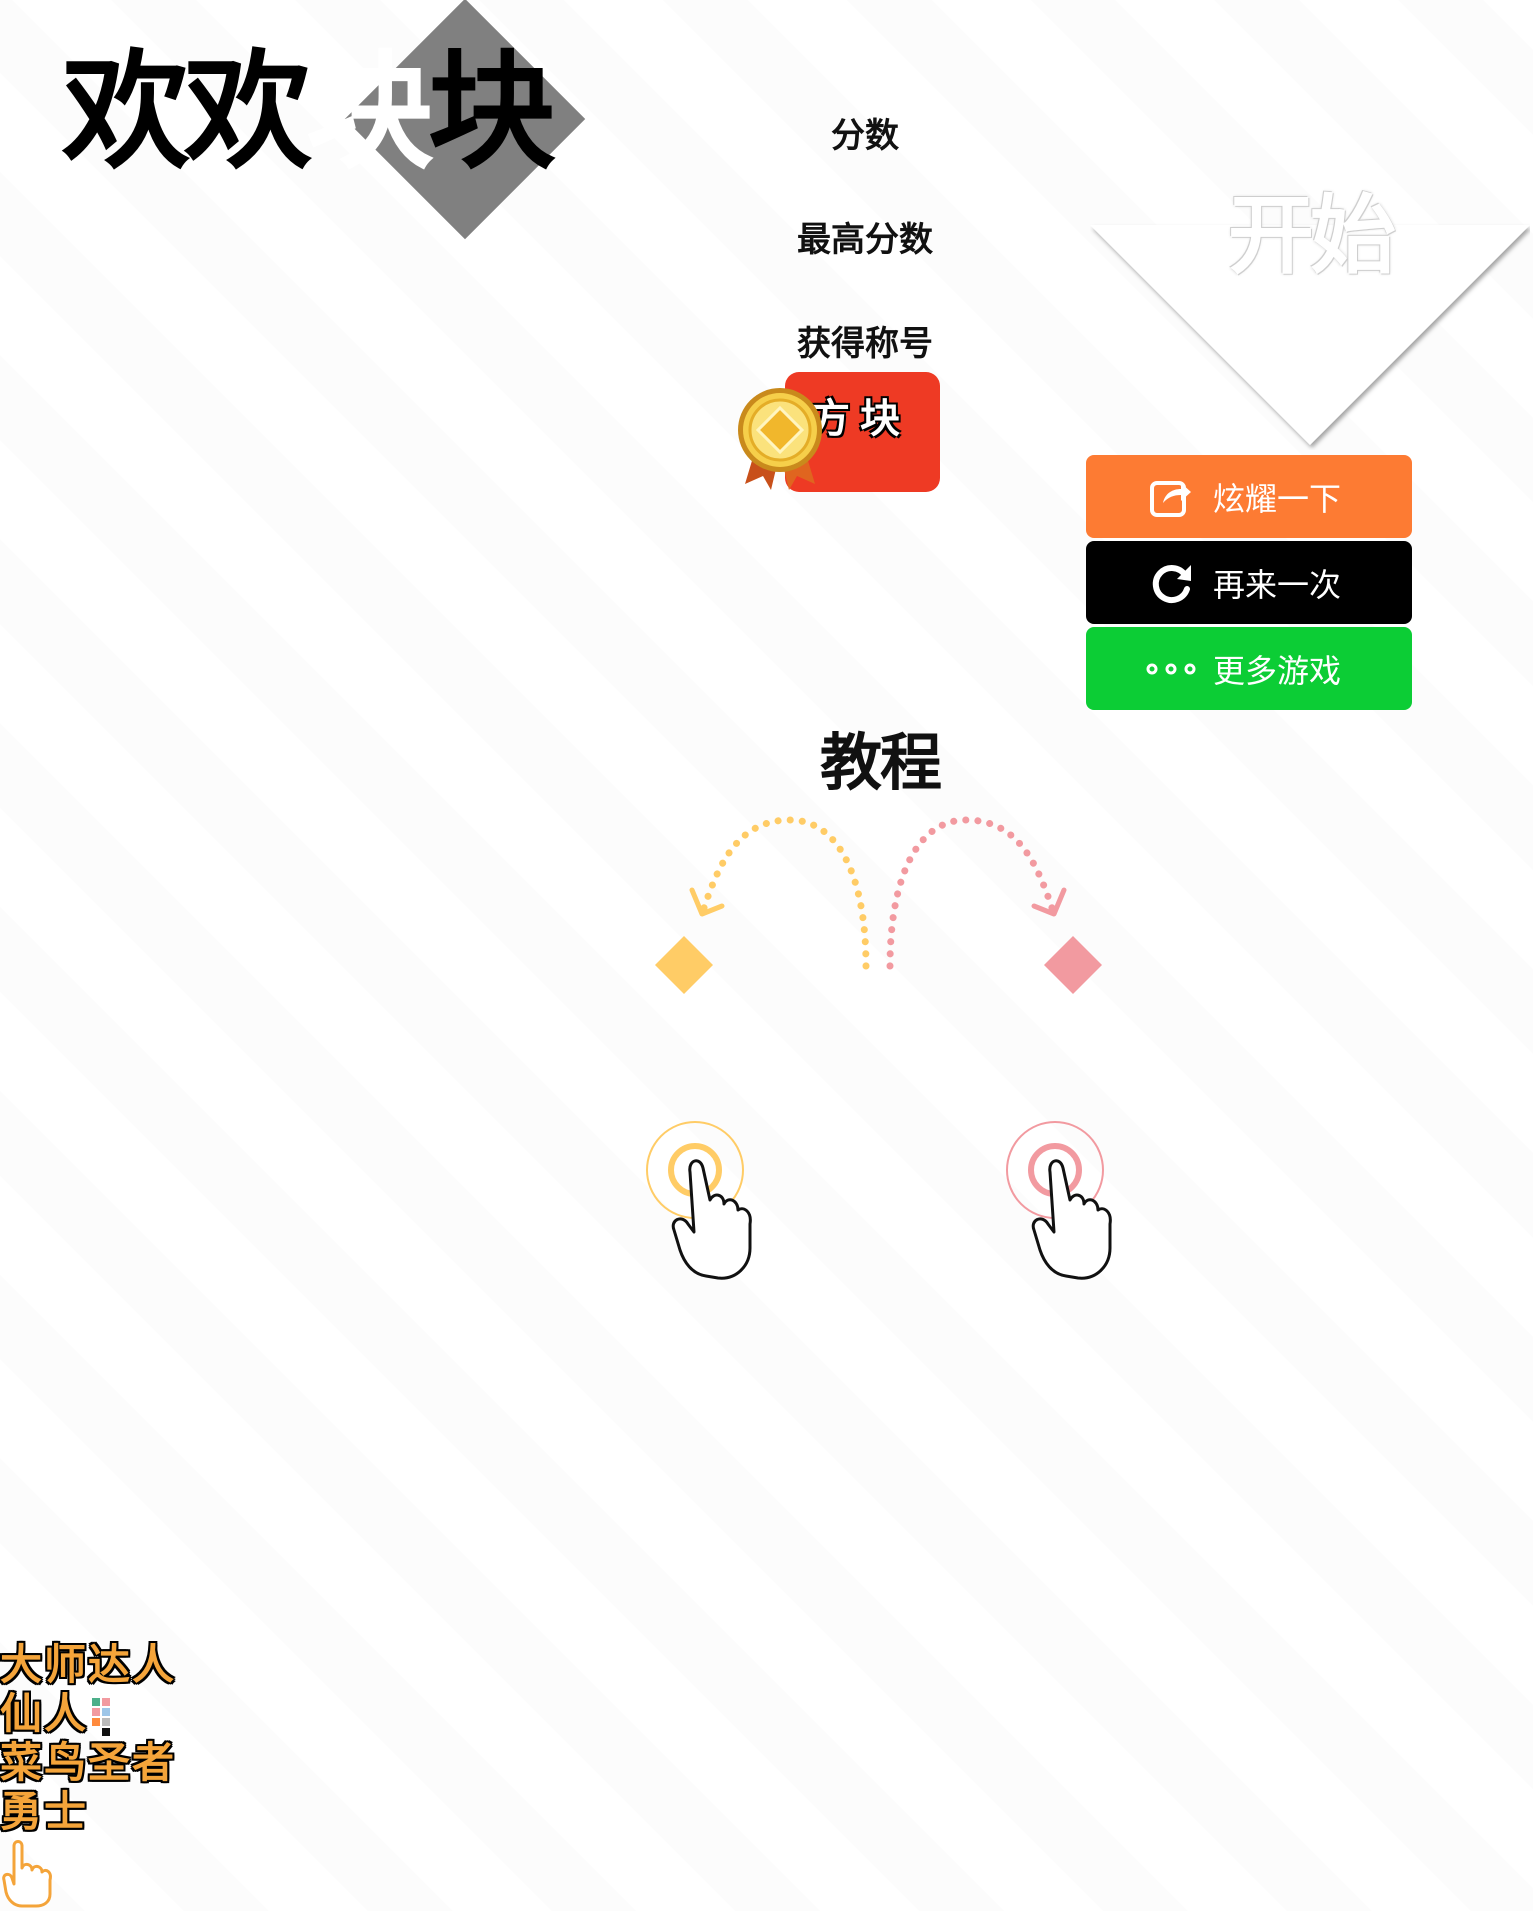  I want to click on tutorial-heading: 教程, so click(880, 762).